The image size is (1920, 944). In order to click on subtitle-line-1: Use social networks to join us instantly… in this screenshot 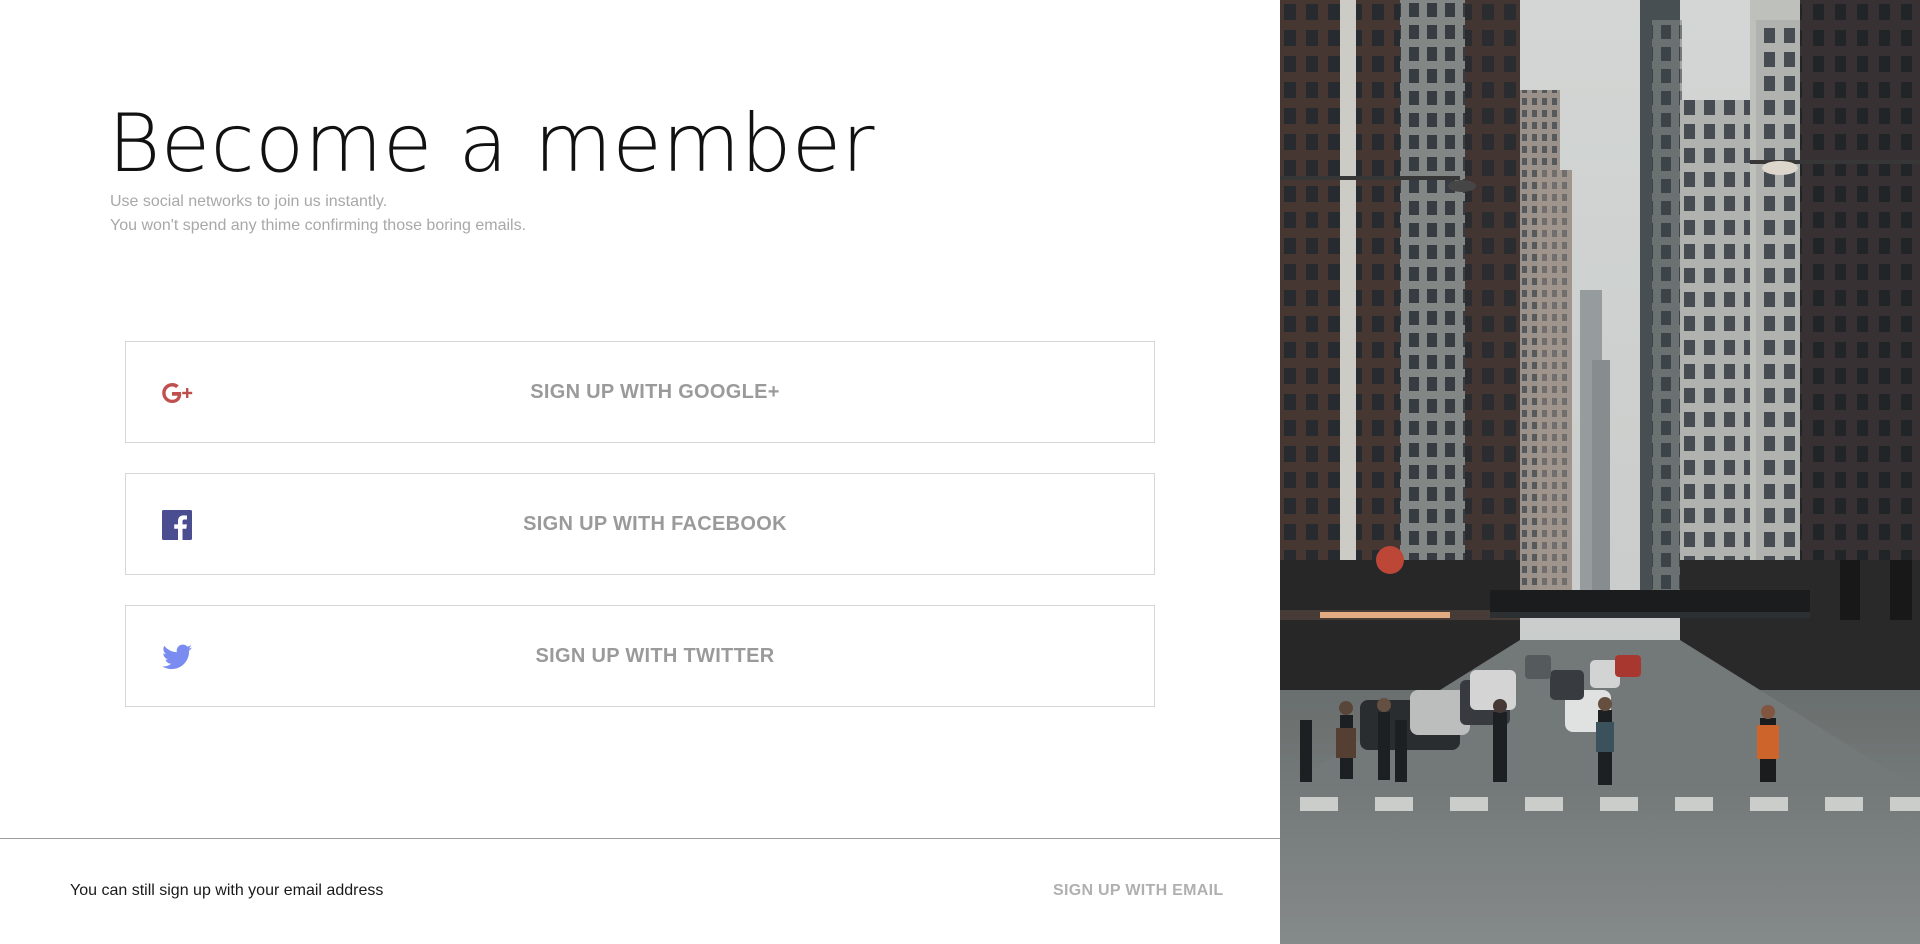, I will do `click(249, 201)`.